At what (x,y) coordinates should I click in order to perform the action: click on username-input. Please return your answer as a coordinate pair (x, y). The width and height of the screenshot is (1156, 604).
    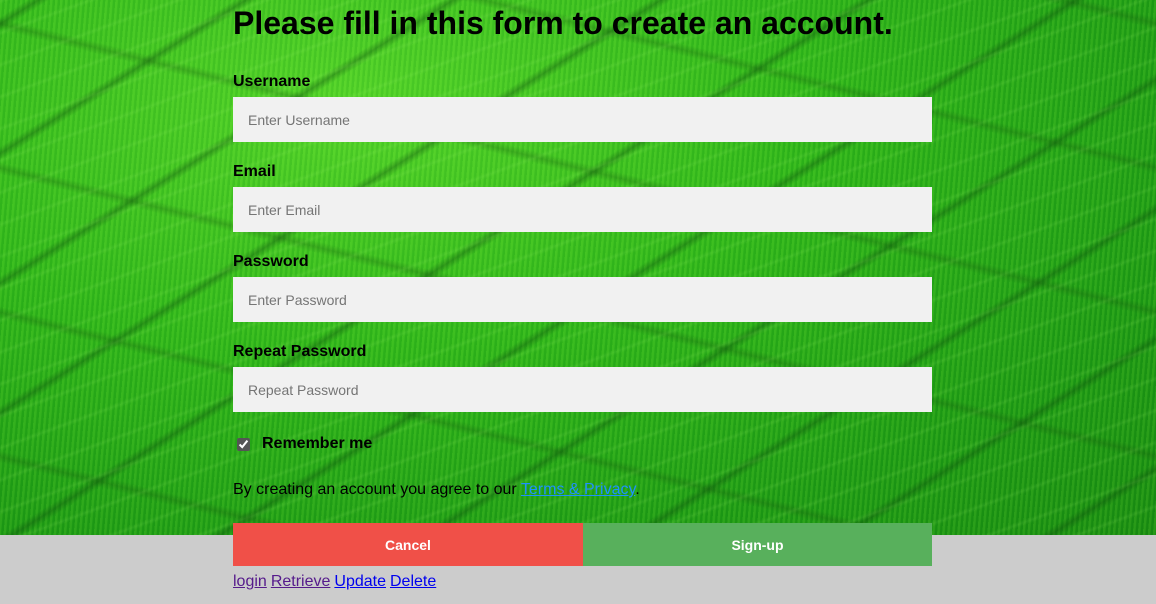
    Looking at the image, I should click on (582, 119).